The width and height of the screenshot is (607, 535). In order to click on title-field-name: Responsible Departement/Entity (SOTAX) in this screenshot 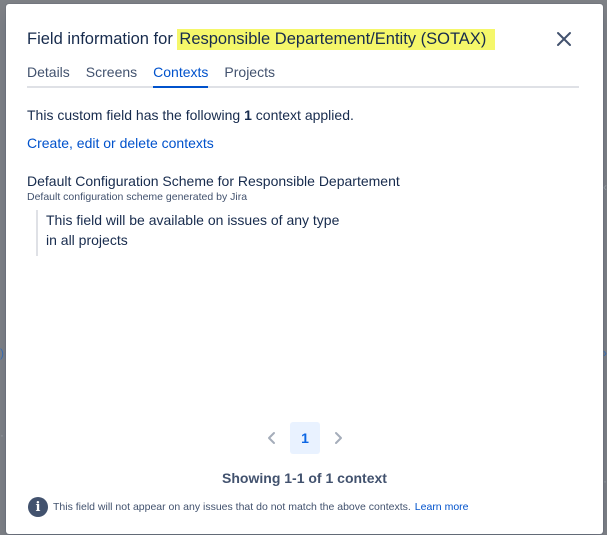, I will do `click(333, 39)`.